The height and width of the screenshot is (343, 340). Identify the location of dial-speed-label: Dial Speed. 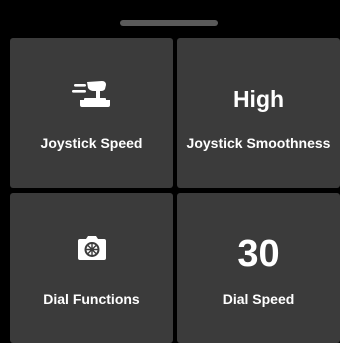
(258, 299).